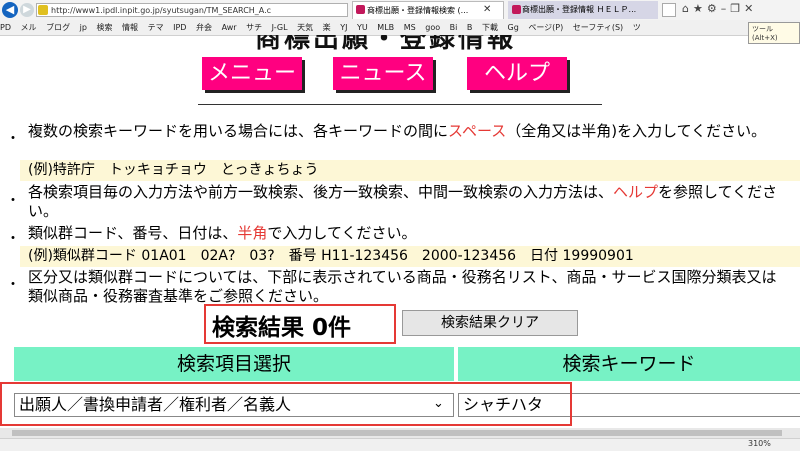 The image size is (800, 451). Describe the element at coordinates (454, 27) in the screenshot. I see `fav-item: Bi` at that location.